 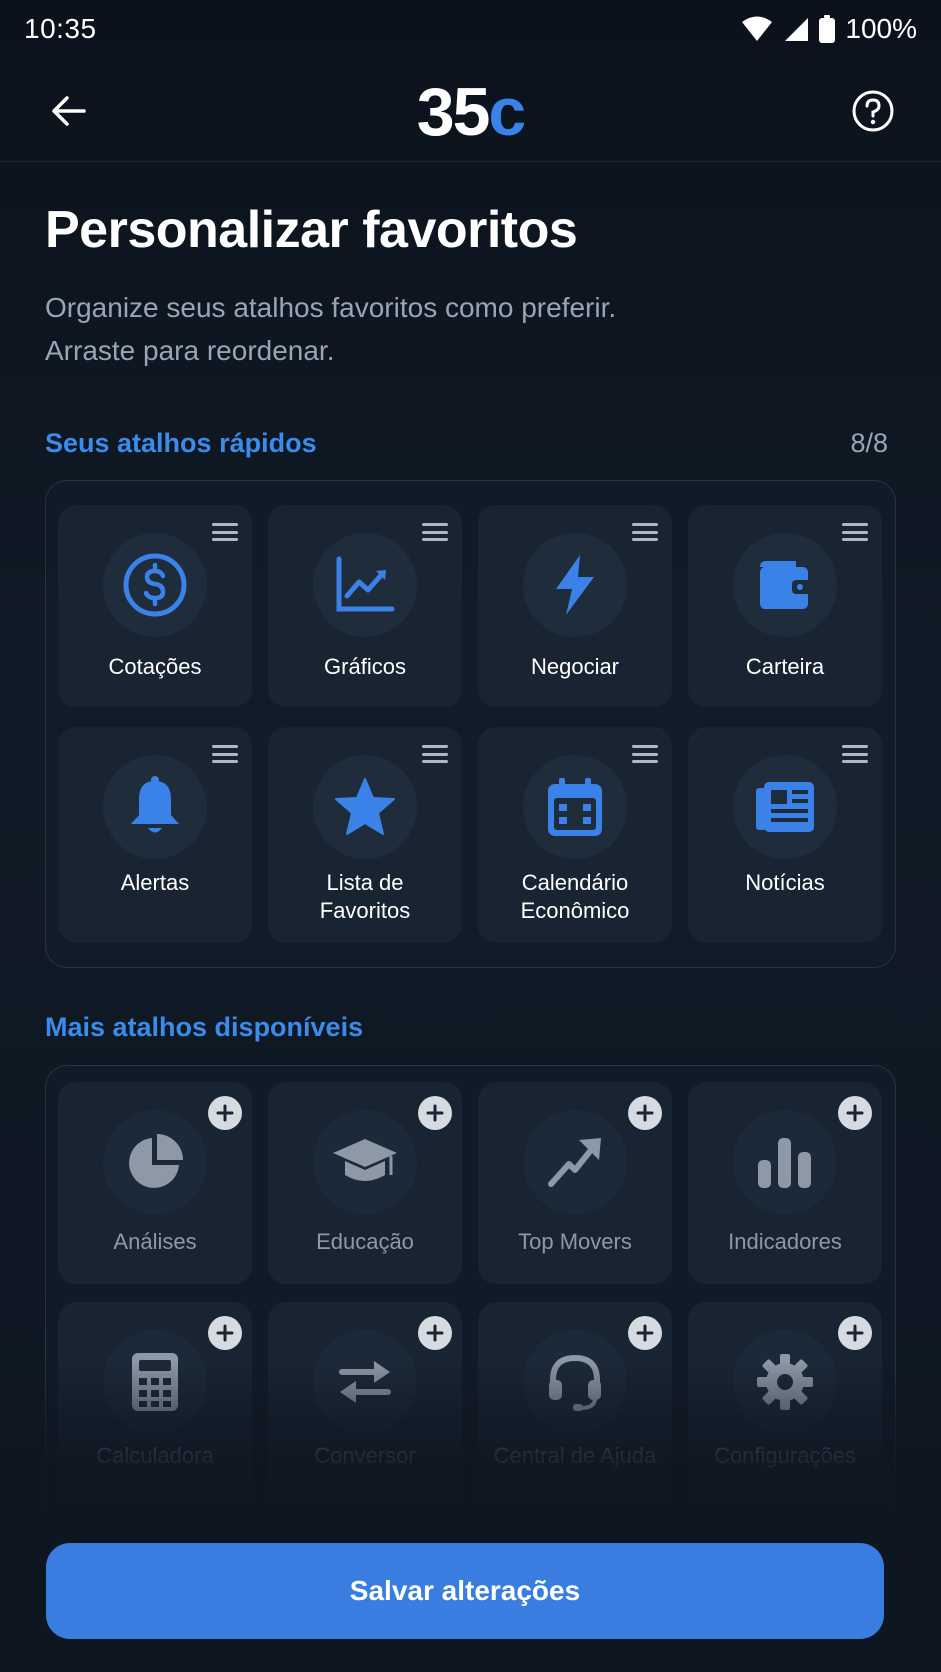 I want to click on more-tile-indicadores: Indicadores, so click(x=785, y=1183).